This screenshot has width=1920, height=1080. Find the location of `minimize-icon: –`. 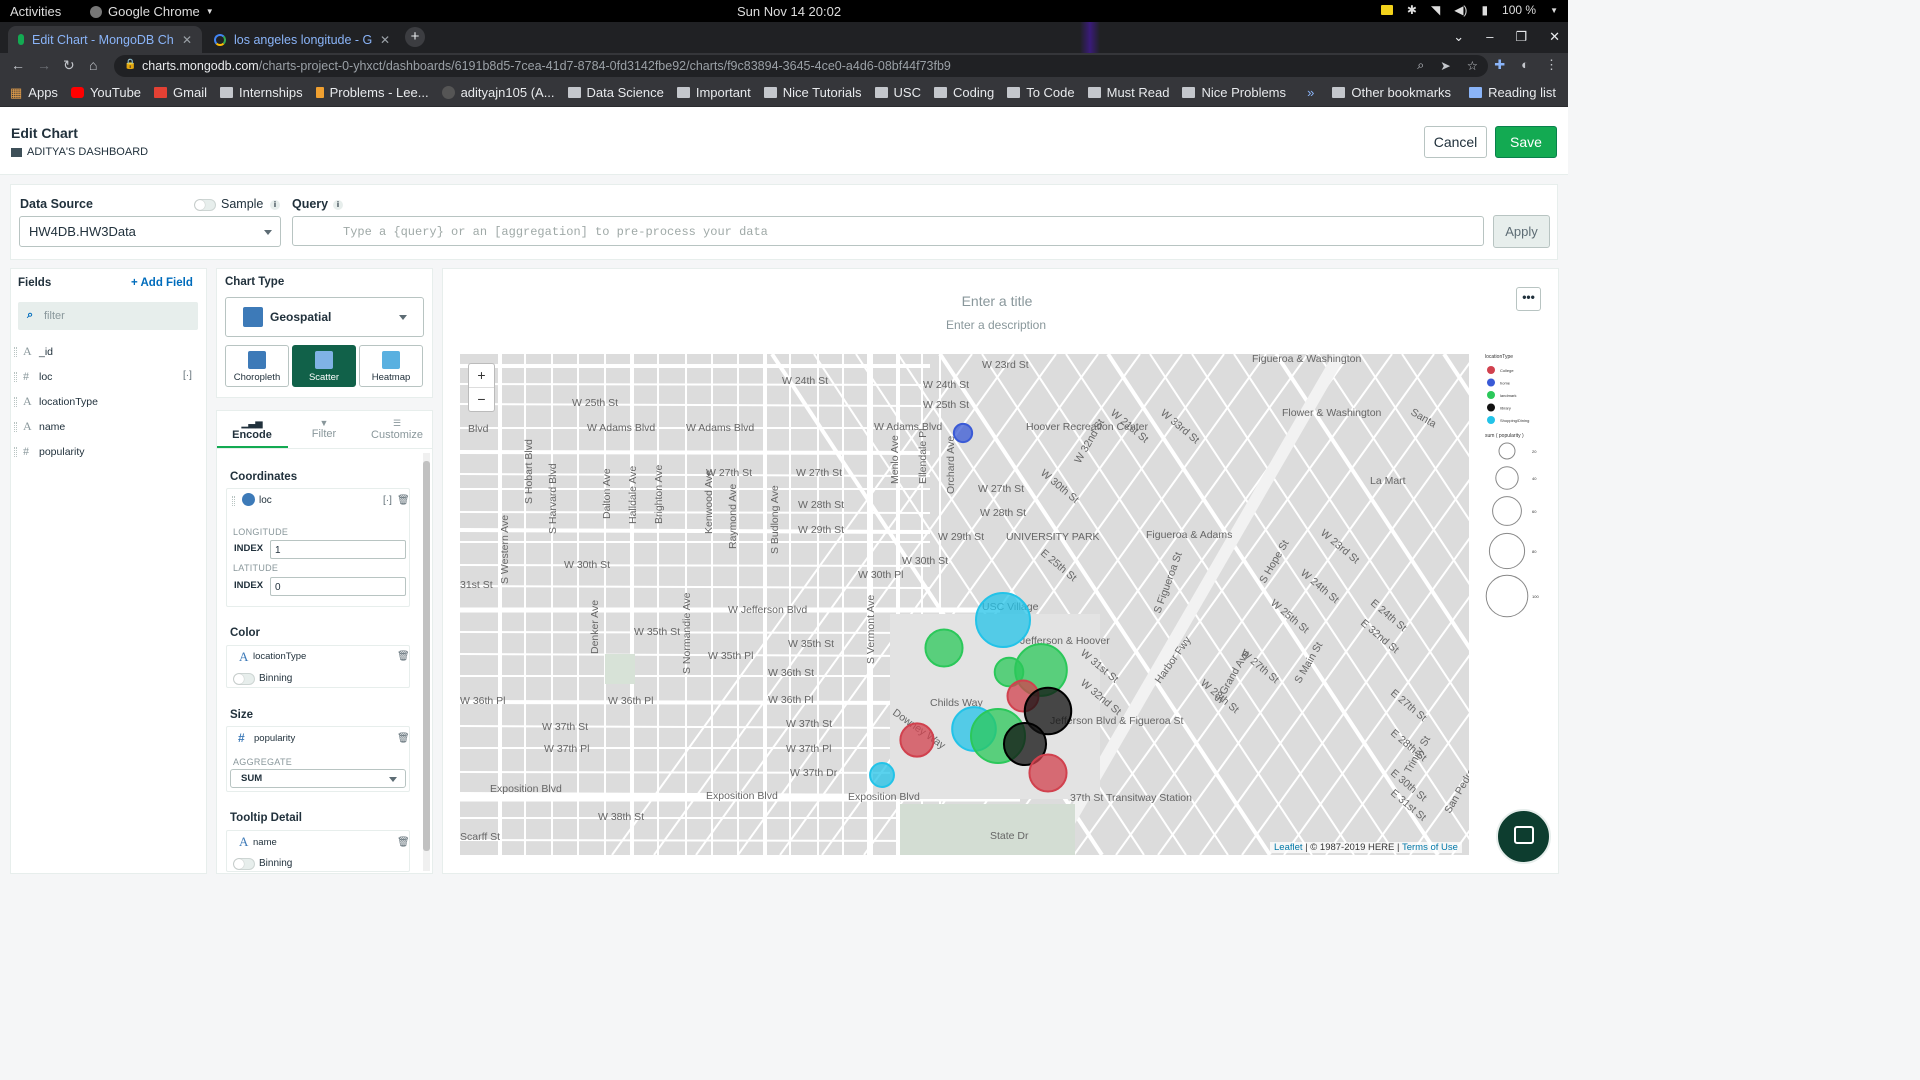

minimize-icon: – is located at coordinates (1489, 37).